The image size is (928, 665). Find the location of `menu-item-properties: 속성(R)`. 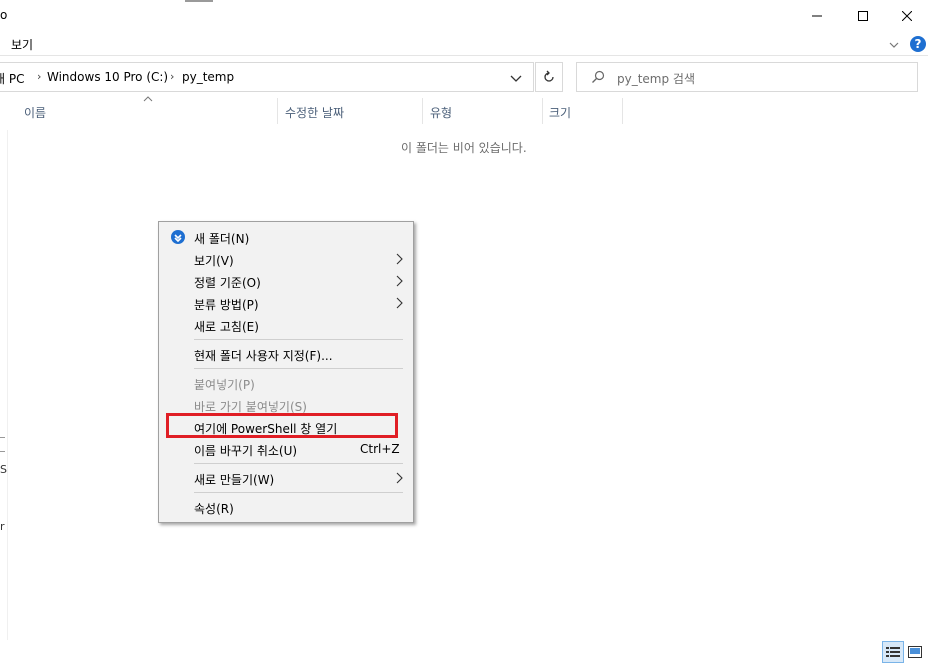

menu-item-properties: 속성(R) is located at coordinates (286, 507).